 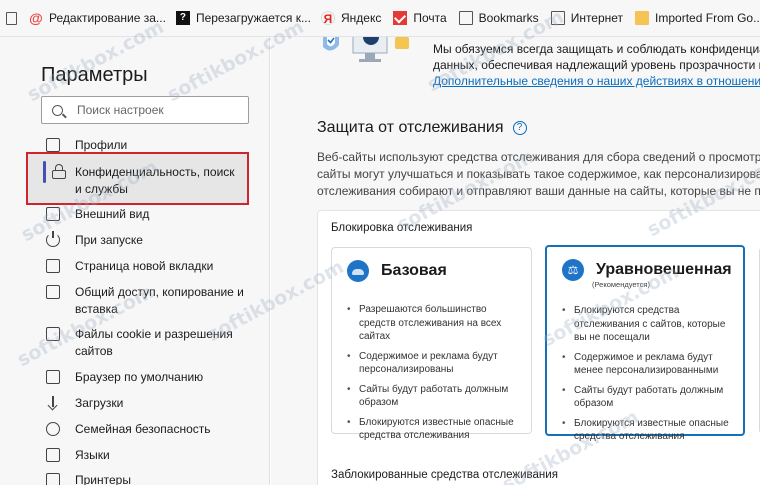 I want to click on search-input, so click(x=152, y=110).